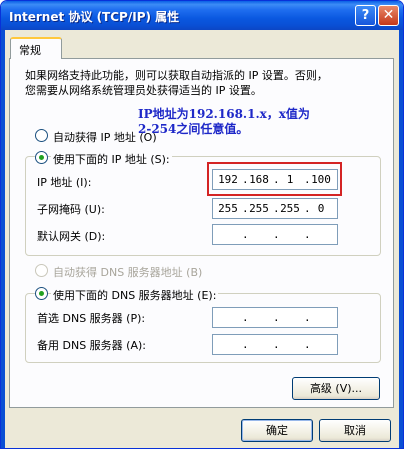  Describe the element at coordinates (41, 270) in the screenshot. I see `auto-dns-radio` at that location.